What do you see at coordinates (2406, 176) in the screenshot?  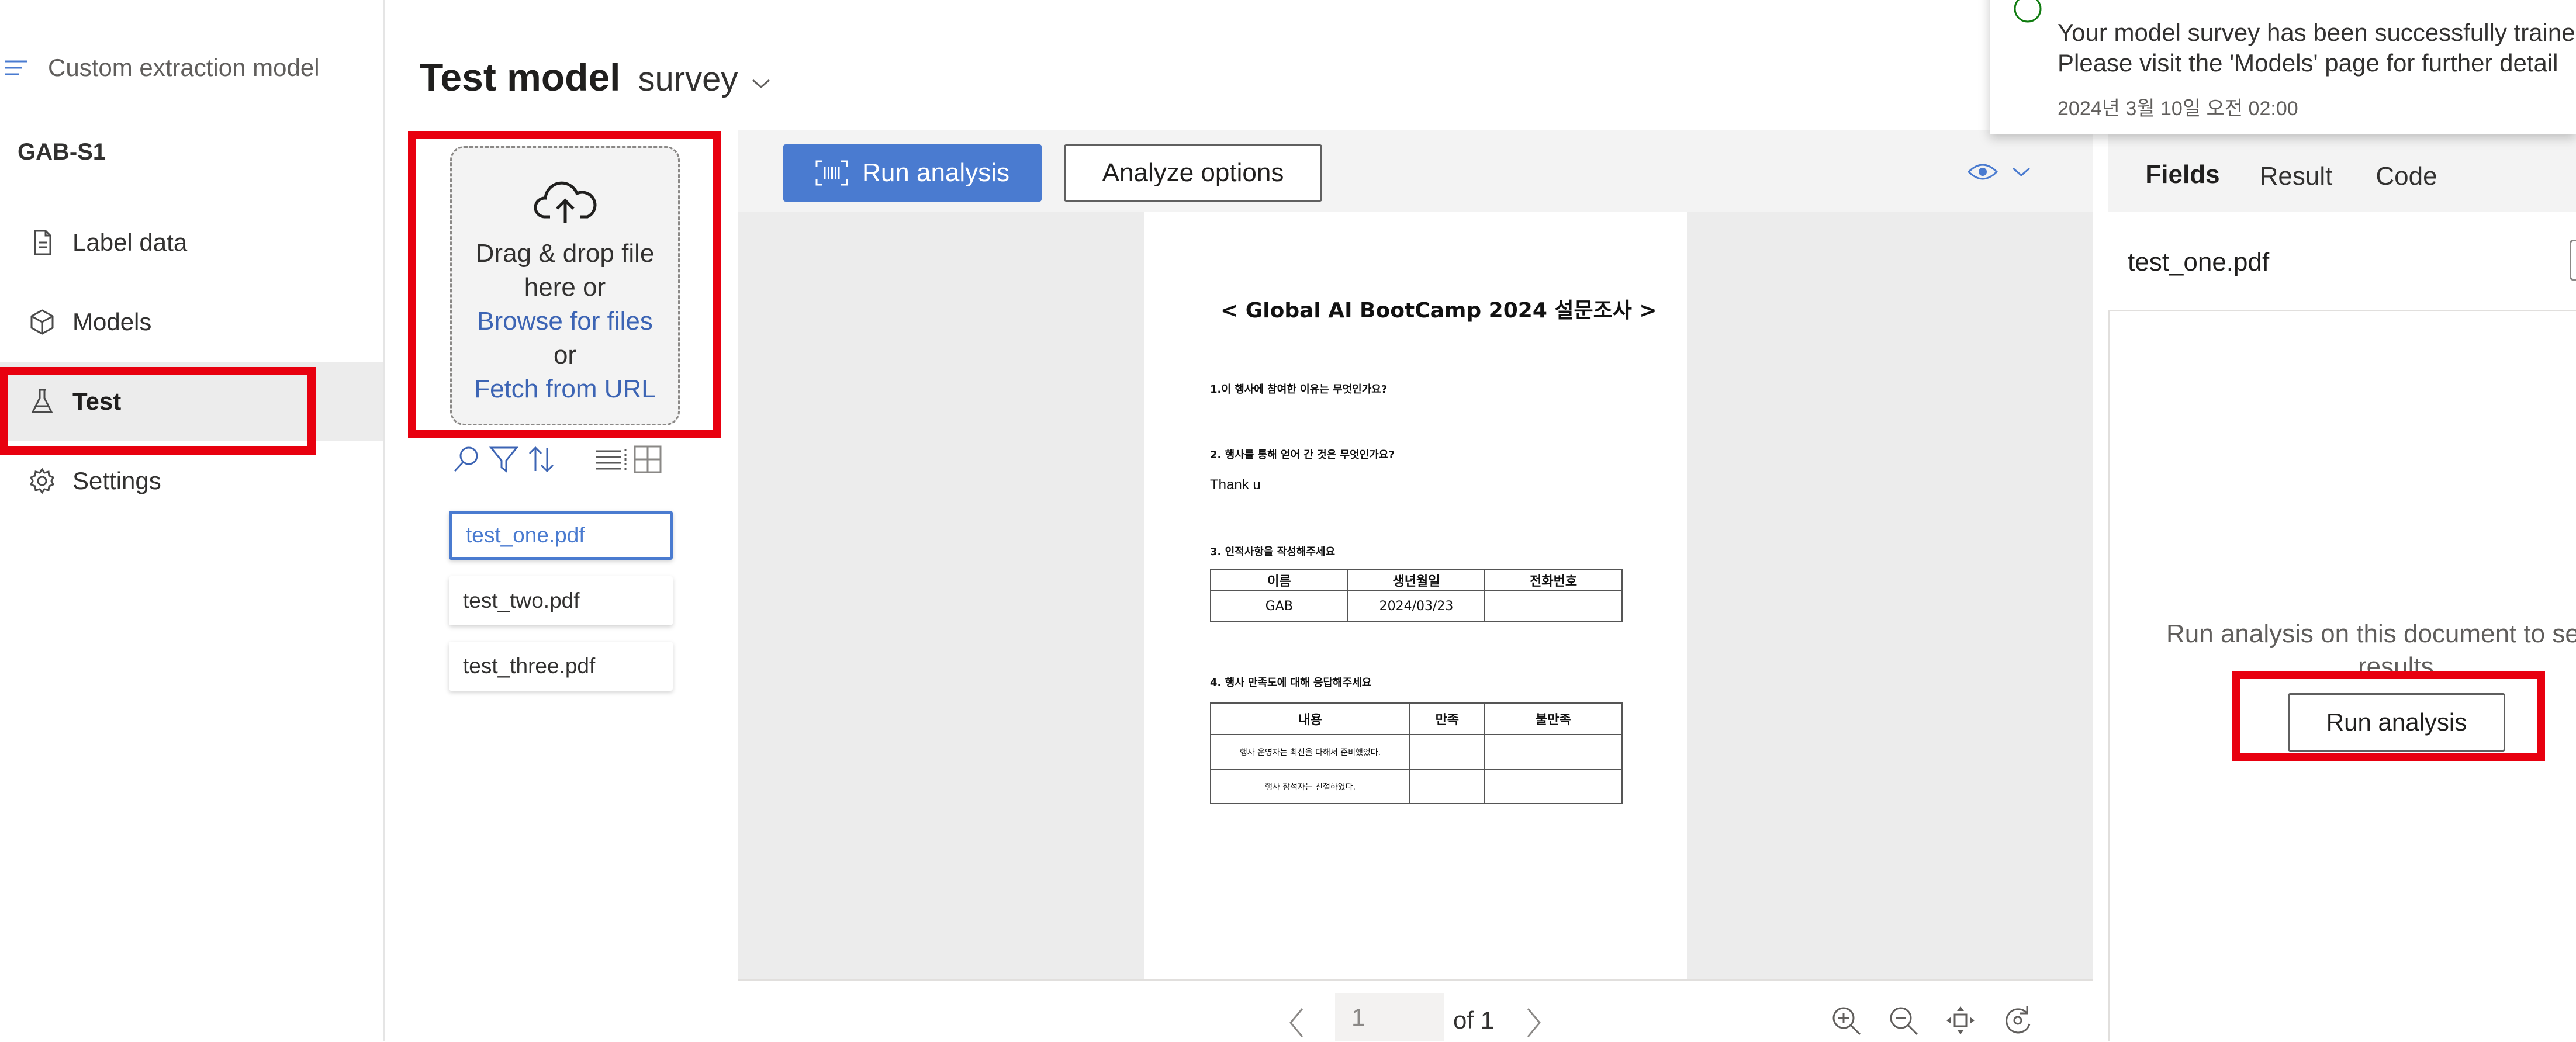 I see `tab-code: Code` at bounding box center [2406, 176].